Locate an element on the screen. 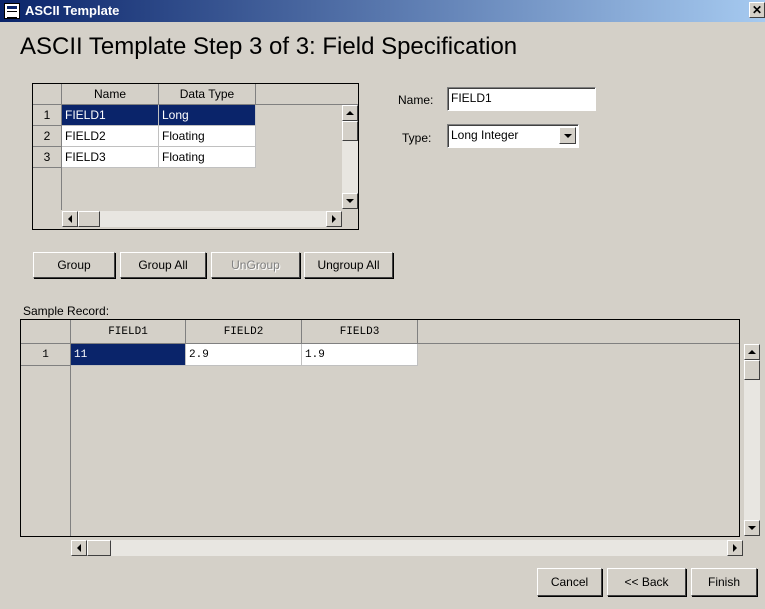 The image size is (765, 609). cell-name: FIELD2 is located at coordinates (110, 136).